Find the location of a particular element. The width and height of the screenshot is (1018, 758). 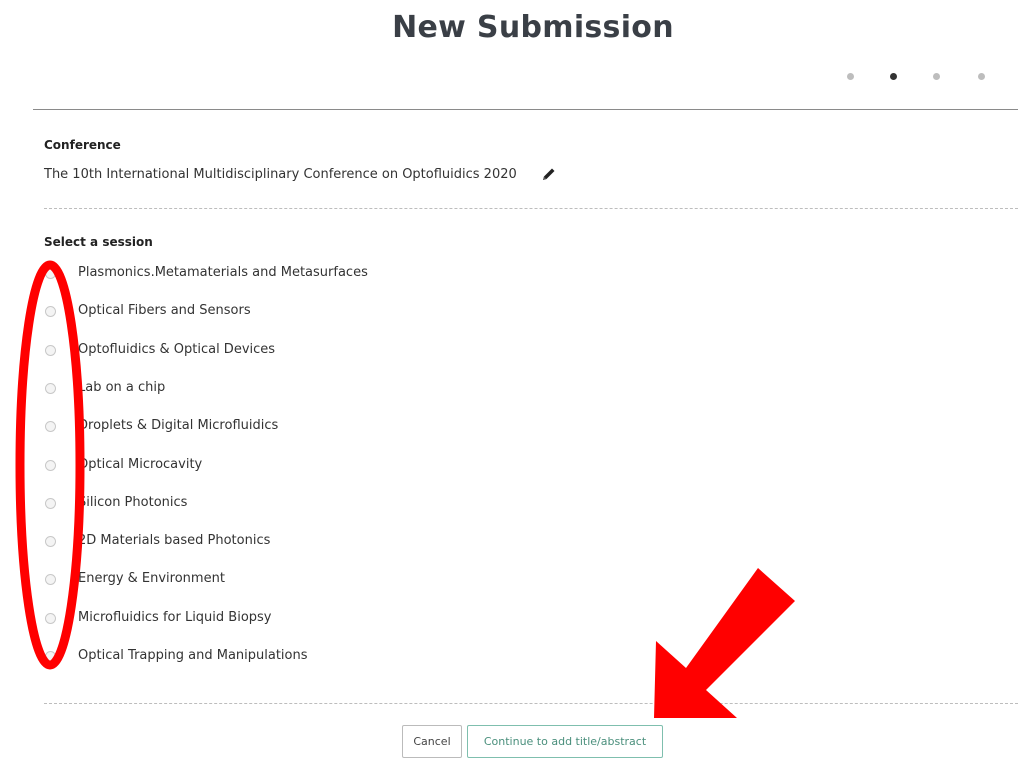

session-option: Energy & Environment is located at coordinates (300, 586).